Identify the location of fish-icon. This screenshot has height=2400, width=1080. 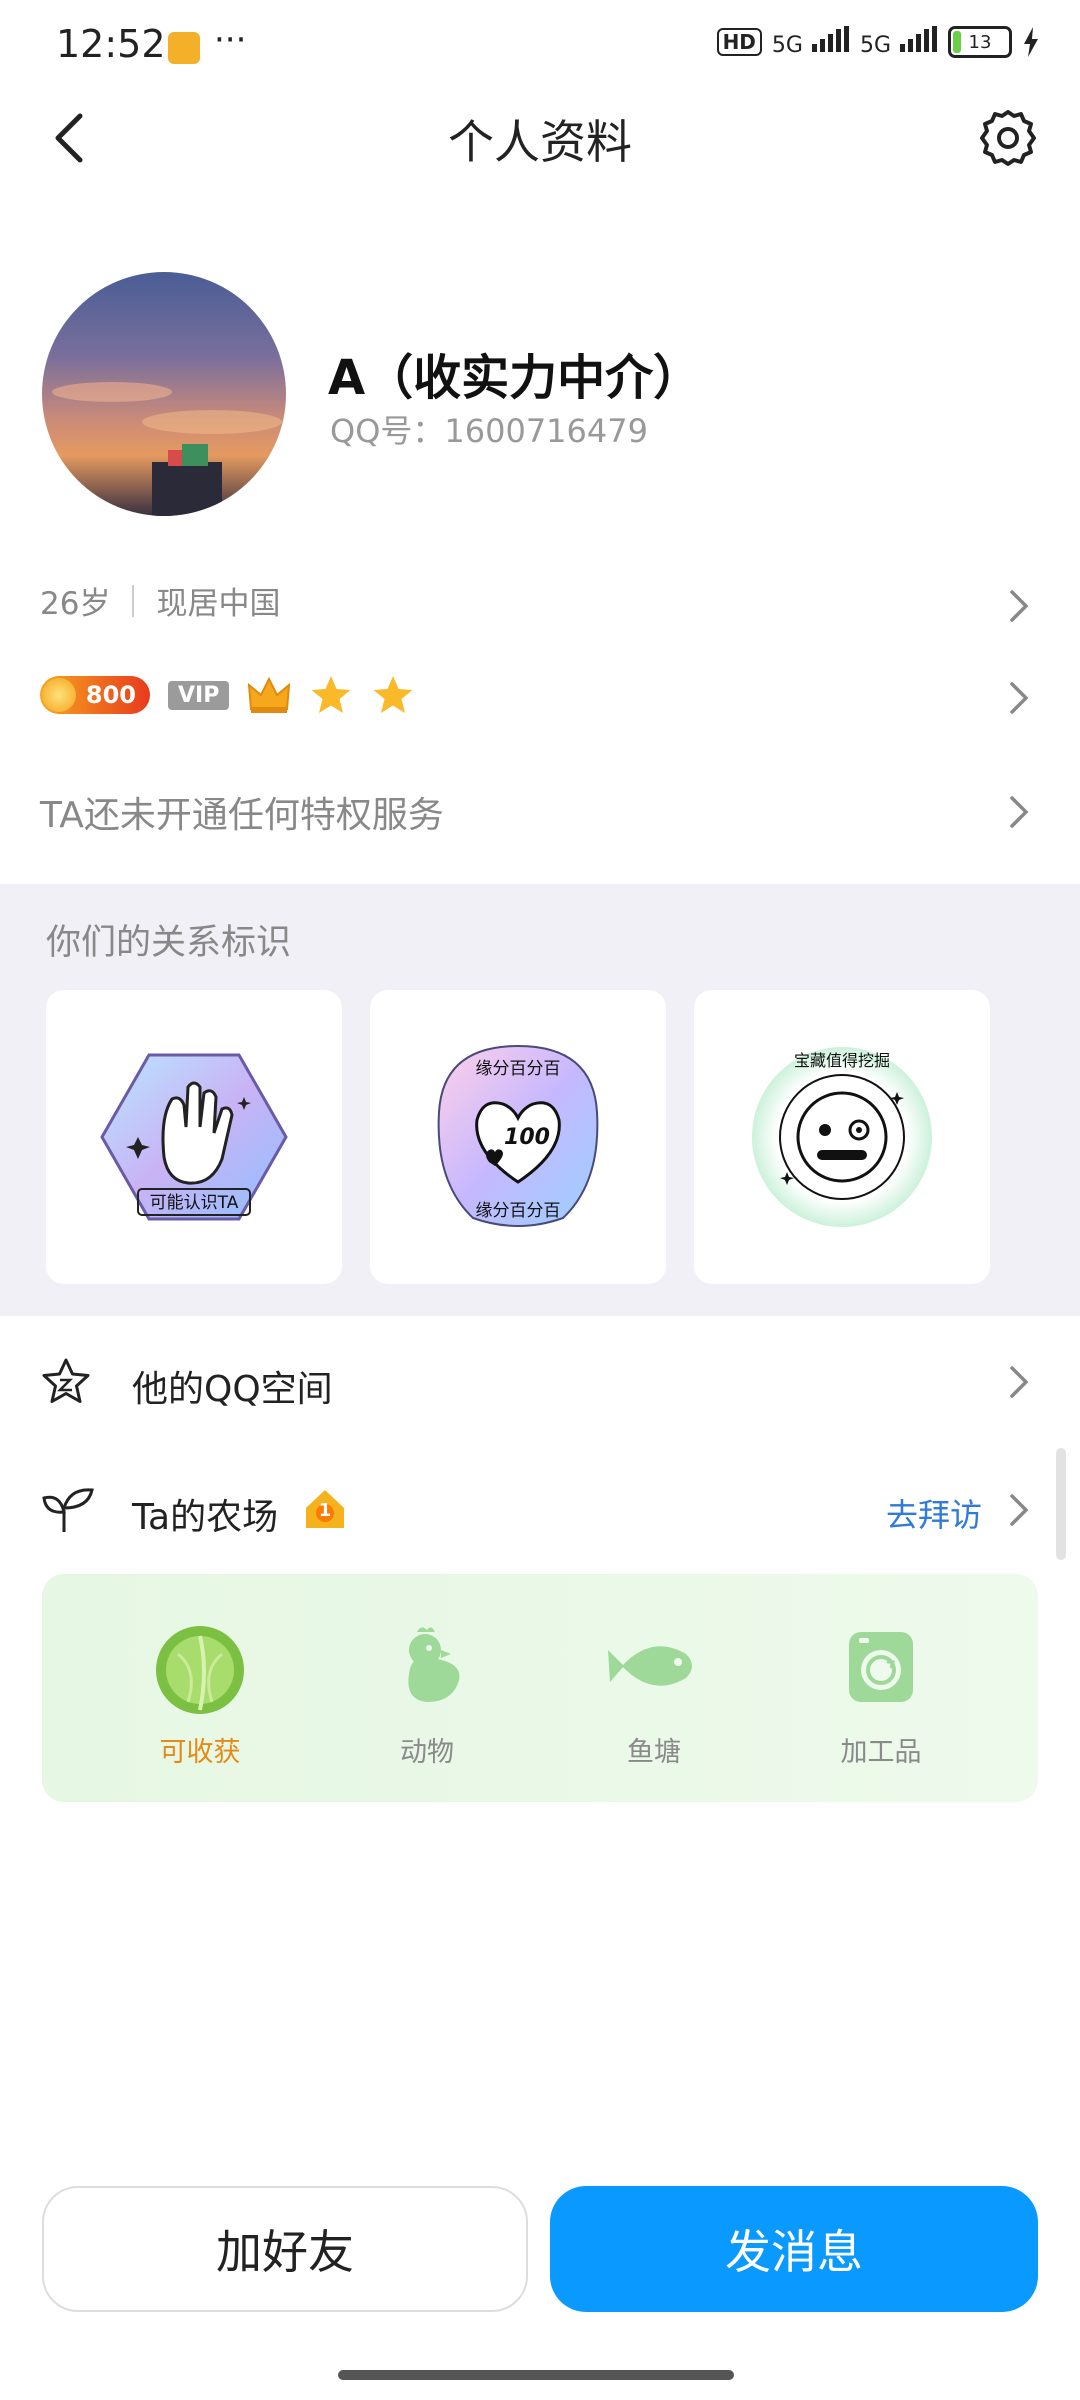
(650, 1666).